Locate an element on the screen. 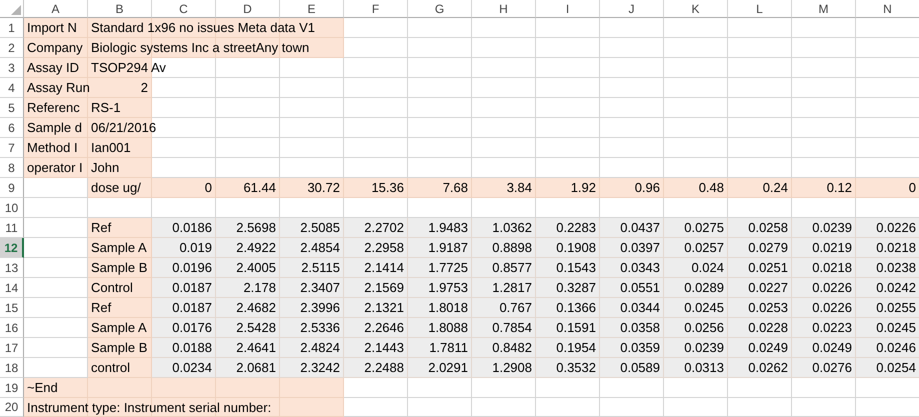 This screenshot has height=417, width=919. column-header: D is located at coordinates (248, 9).